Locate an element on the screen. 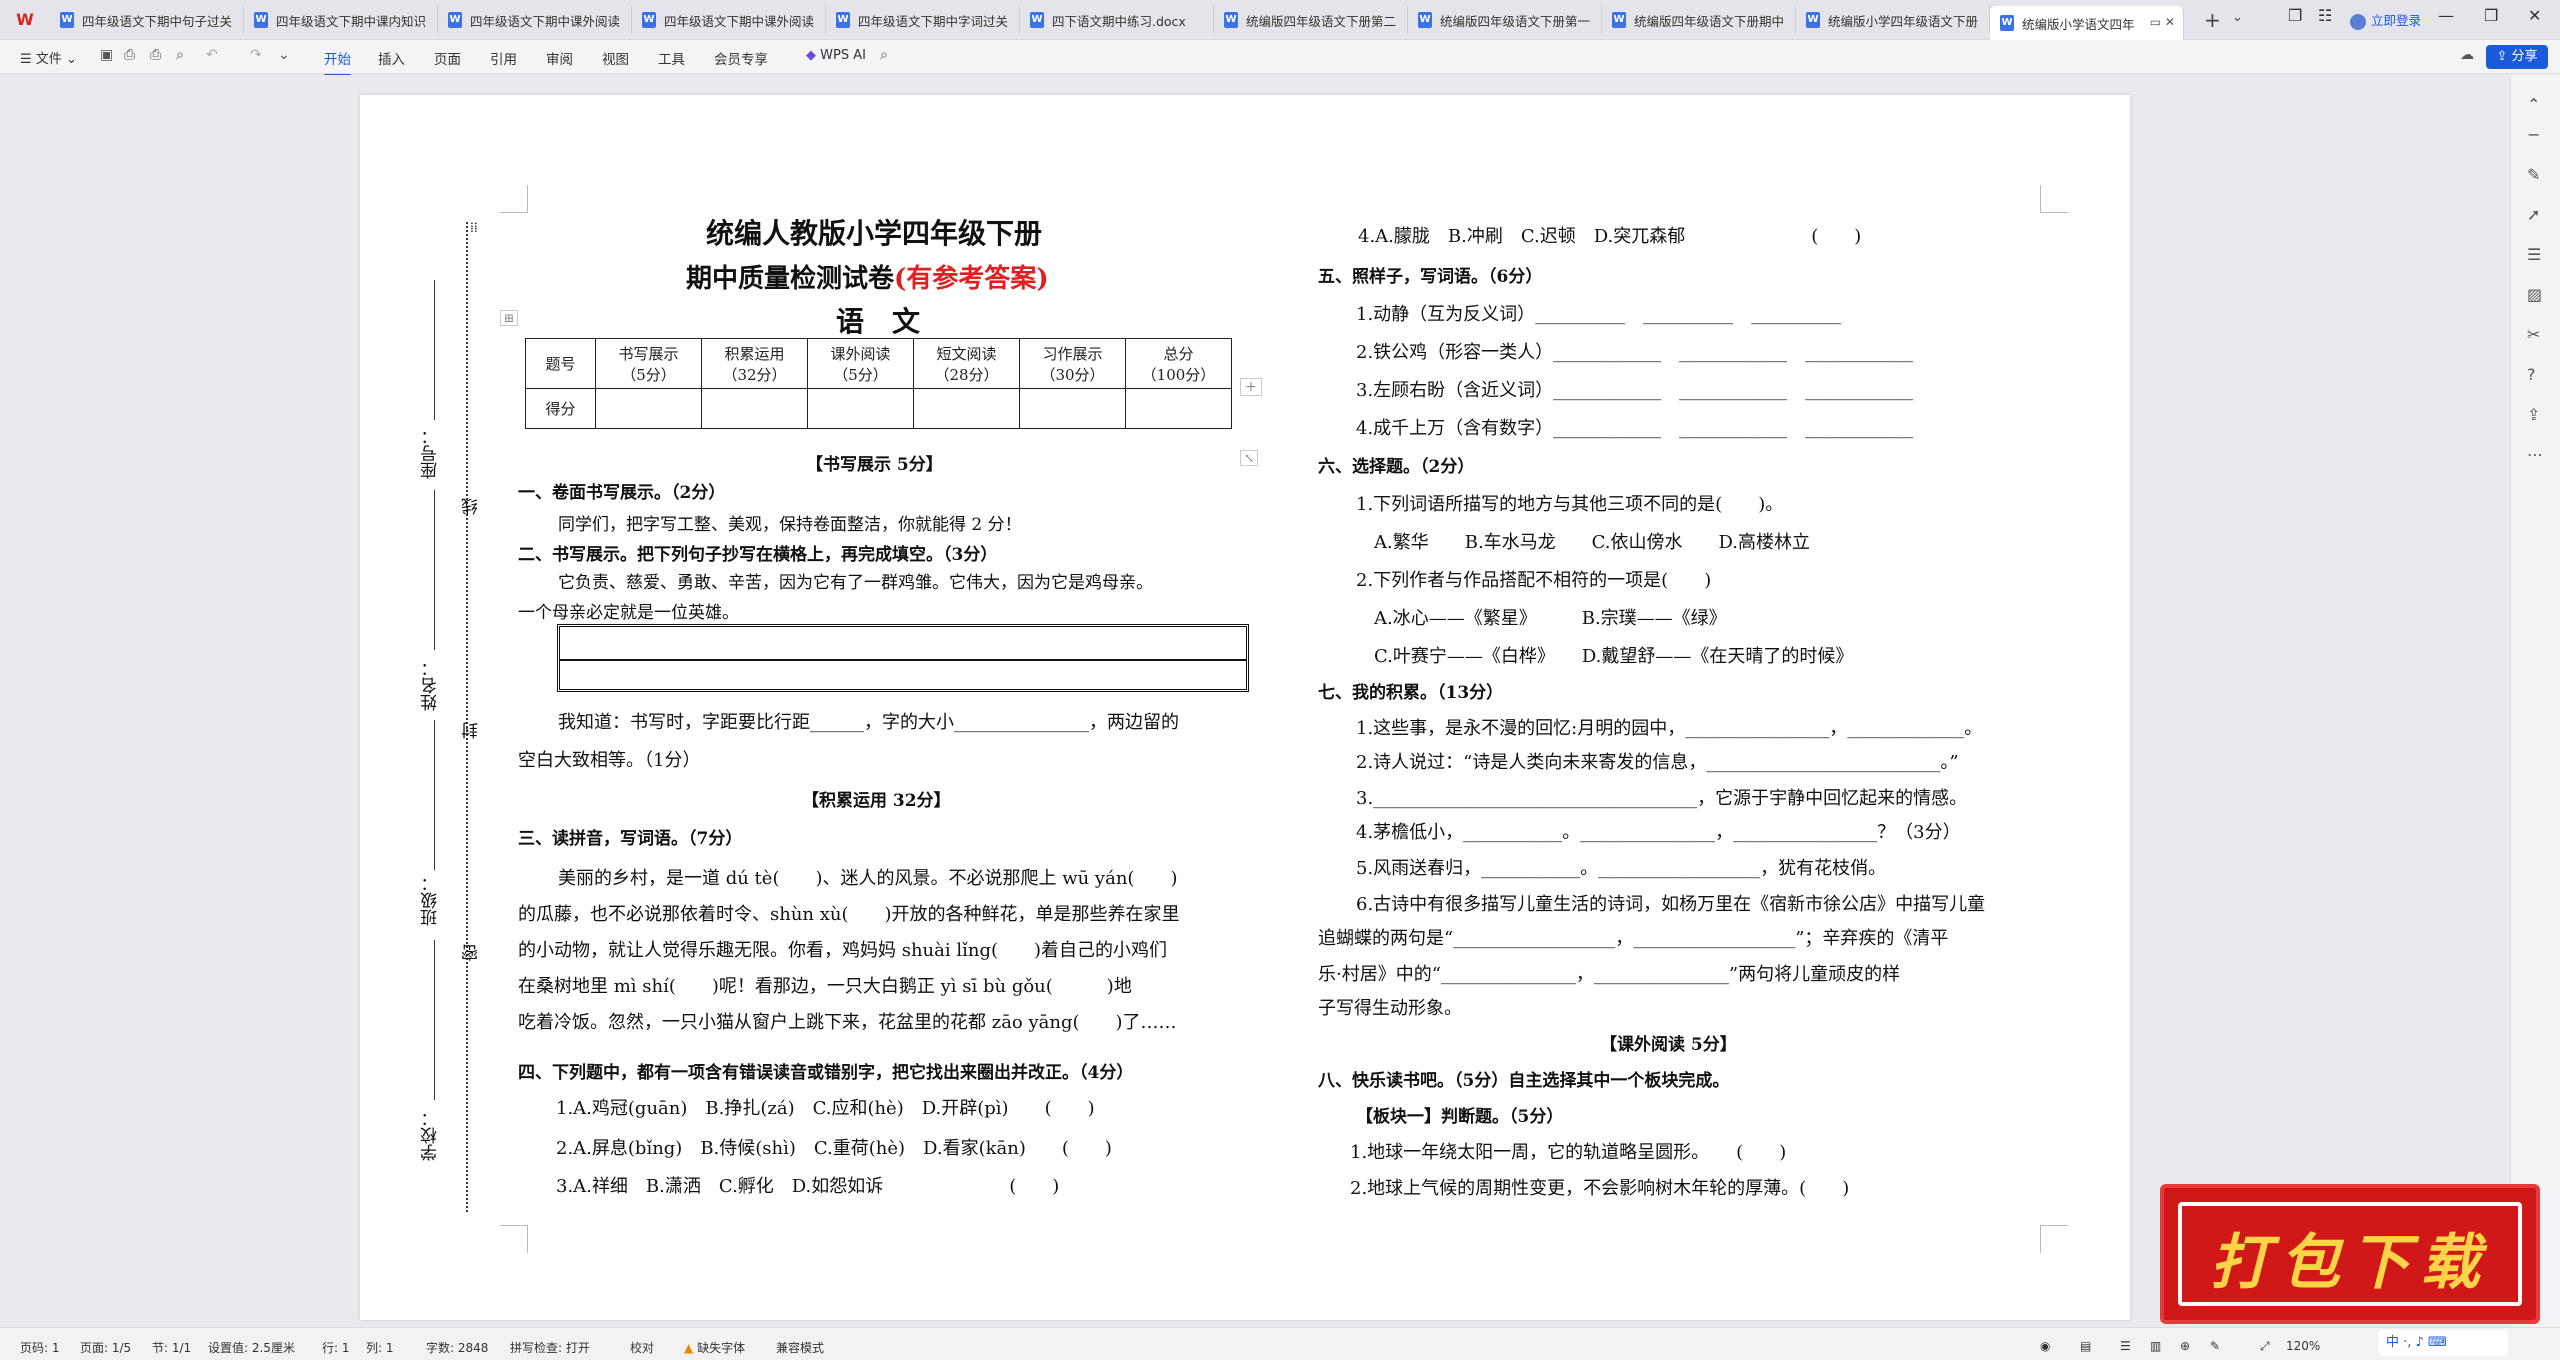 Image resolution: width=2560 pixels, height=1360 pixels. status-setting: 设置值: 2.5厘米 is located at coordinates (251, 1347).